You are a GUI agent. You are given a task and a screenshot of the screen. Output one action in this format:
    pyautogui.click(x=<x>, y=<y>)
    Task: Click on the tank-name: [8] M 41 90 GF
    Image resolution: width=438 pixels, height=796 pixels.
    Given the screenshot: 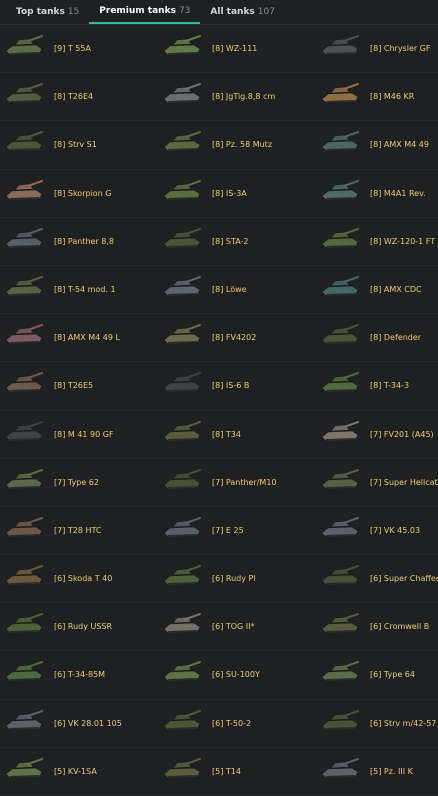 What is the action you would take?
    pyautogui.click(x=84, y=434)
    